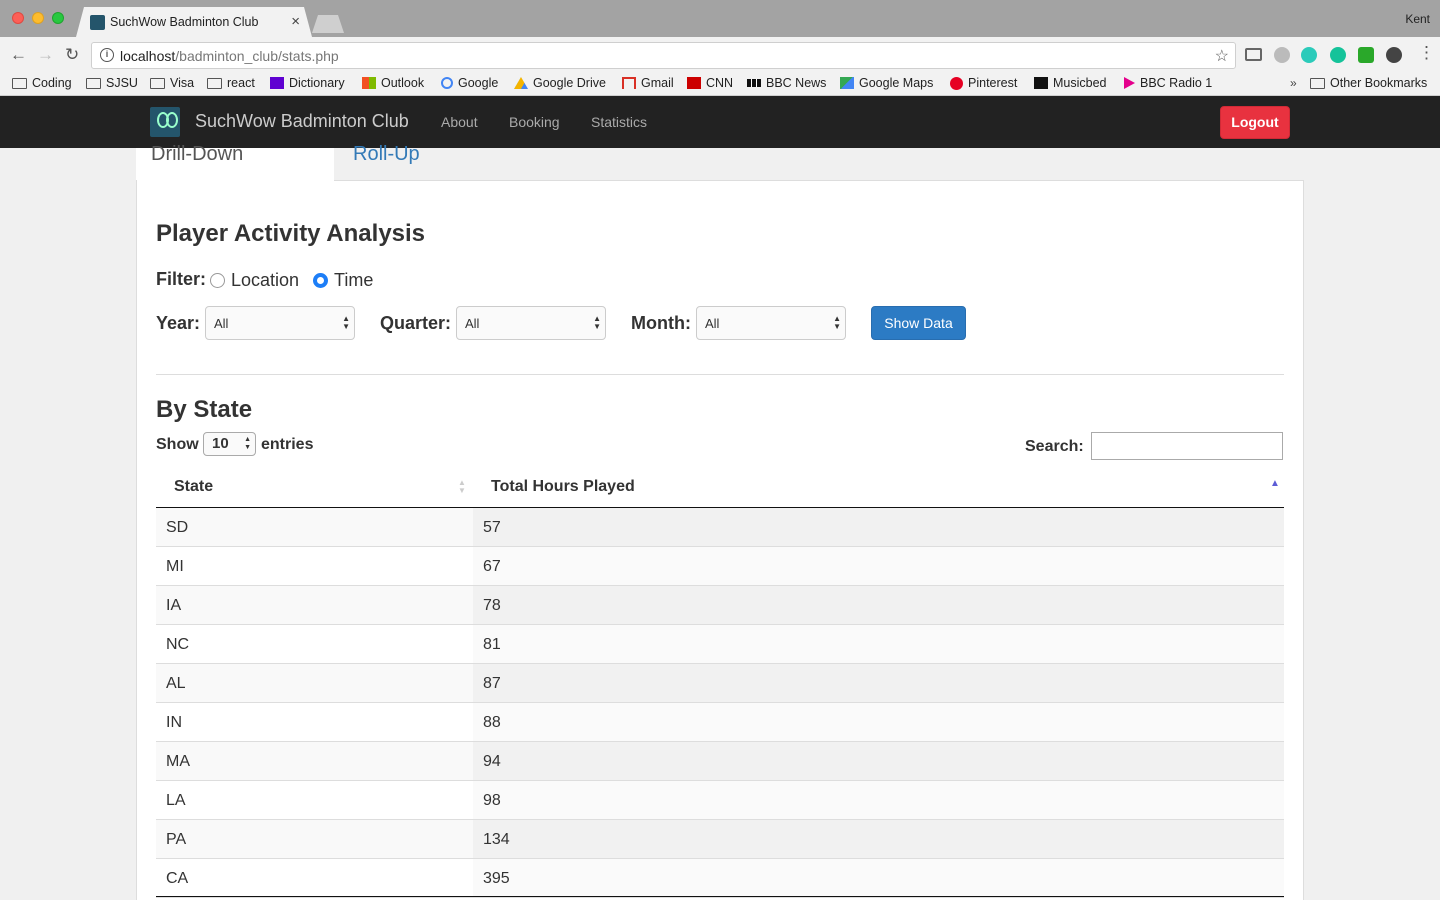 The height and width of the screenshot is (900, 1440). What do you see at coordinates (521, 83) in the screenshot?
I see `drive-icon` at bounding box center [521, 83].